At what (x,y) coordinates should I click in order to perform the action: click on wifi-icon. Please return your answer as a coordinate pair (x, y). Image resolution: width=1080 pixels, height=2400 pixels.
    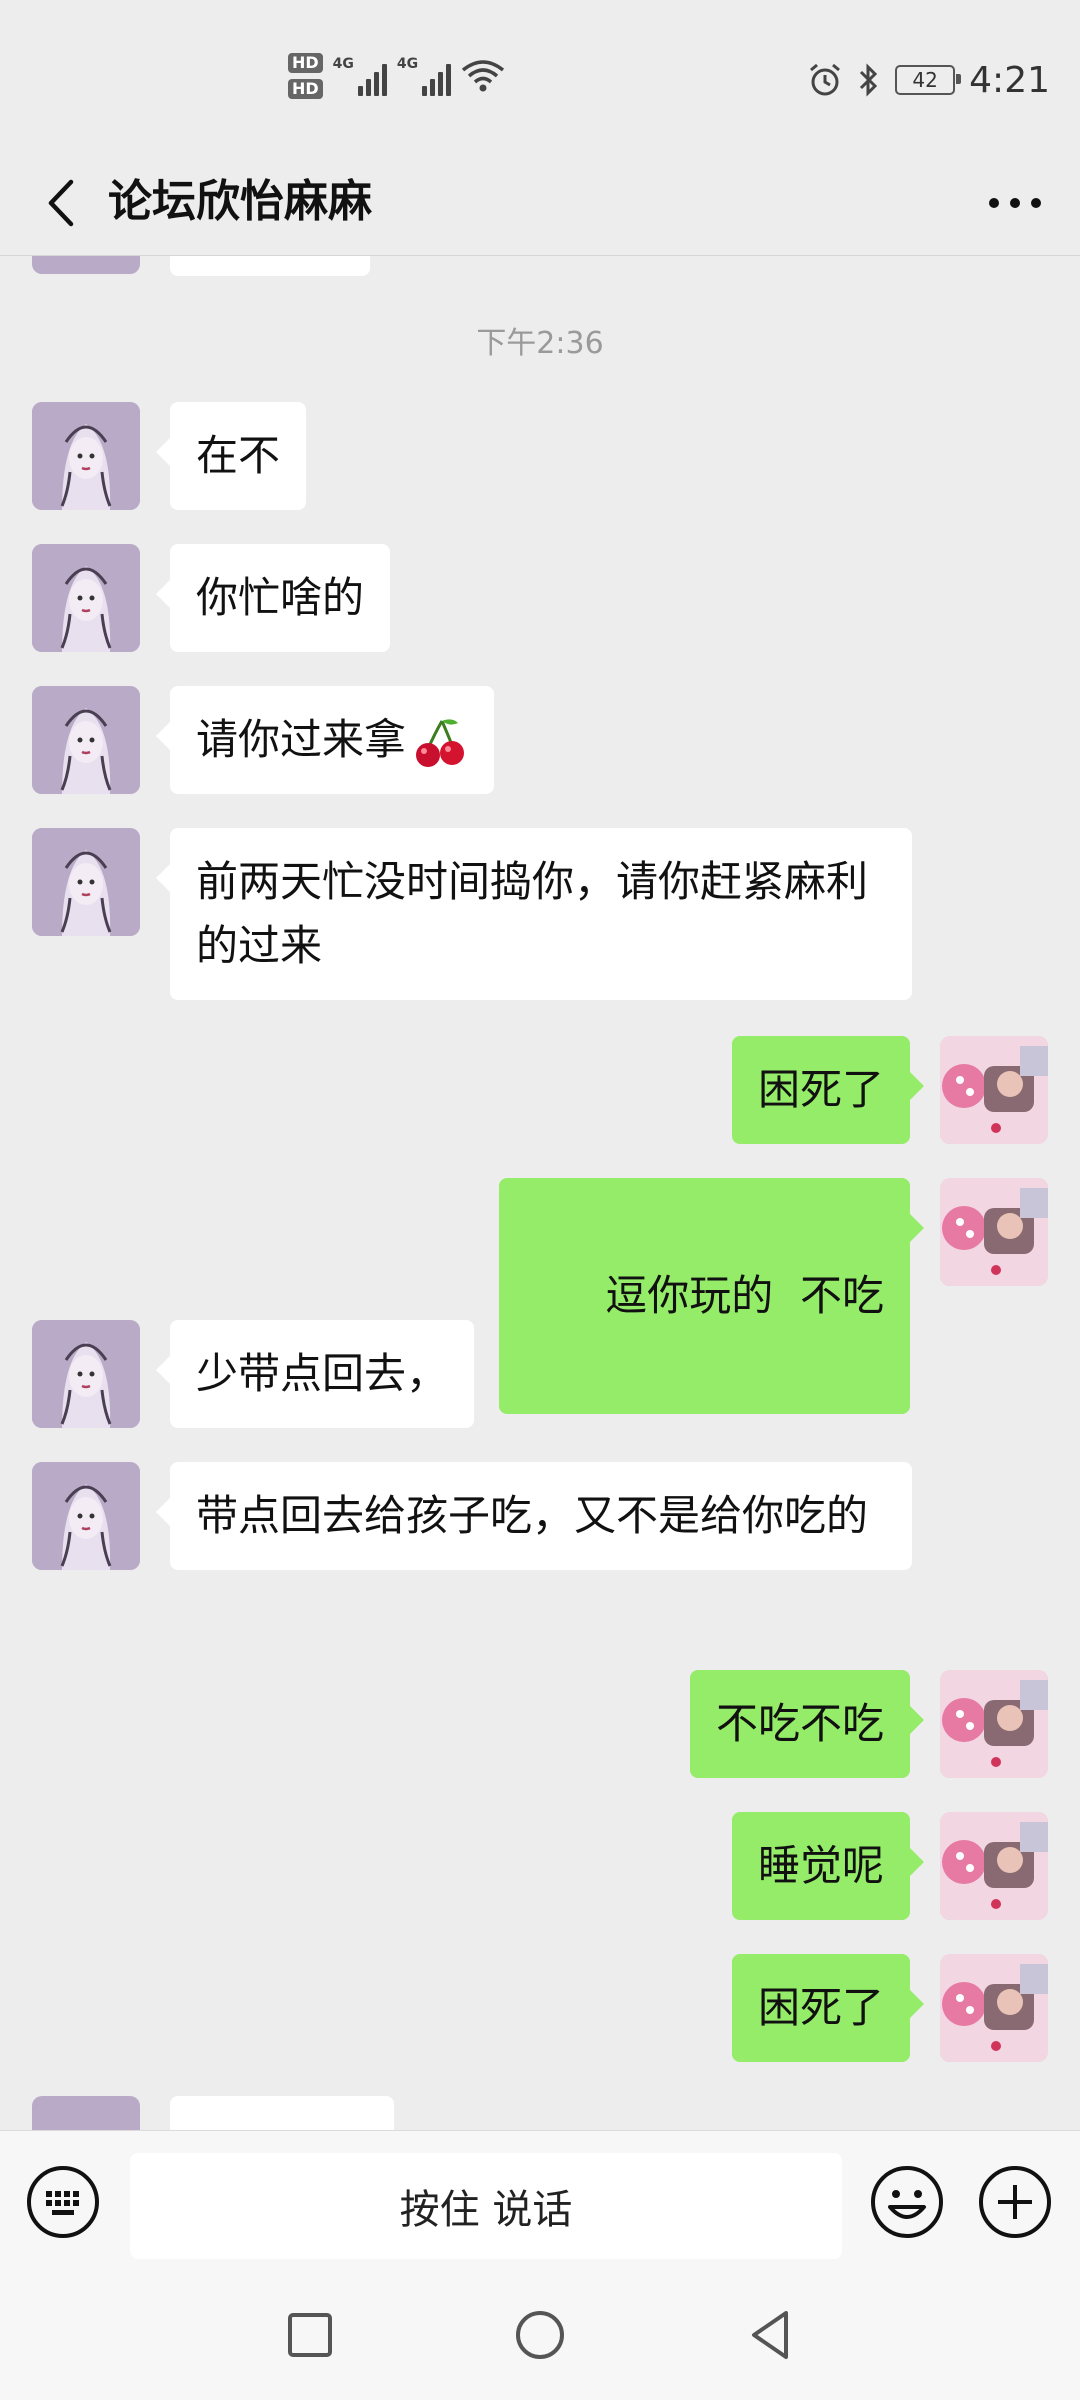
    Looking at the image, I should click on (483, 76).